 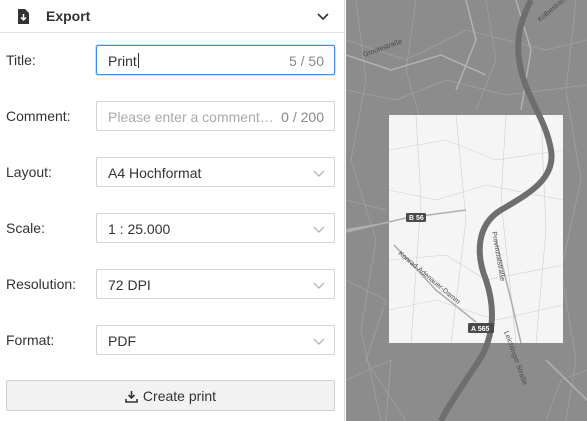 What do you see at coordinates (41, 284) in the screenshot?
I see `resolution-label: Resolution:` at bounding box center [41, 284].